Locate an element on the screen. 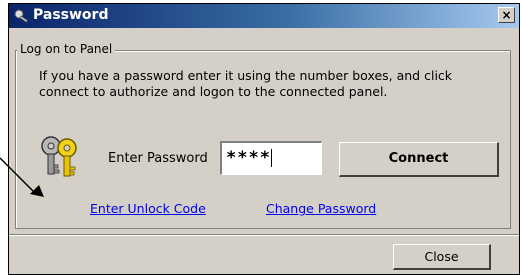 The width and height of the screenshot is (522, 275). connect-button: Connect is located at coordinates (419, 159).